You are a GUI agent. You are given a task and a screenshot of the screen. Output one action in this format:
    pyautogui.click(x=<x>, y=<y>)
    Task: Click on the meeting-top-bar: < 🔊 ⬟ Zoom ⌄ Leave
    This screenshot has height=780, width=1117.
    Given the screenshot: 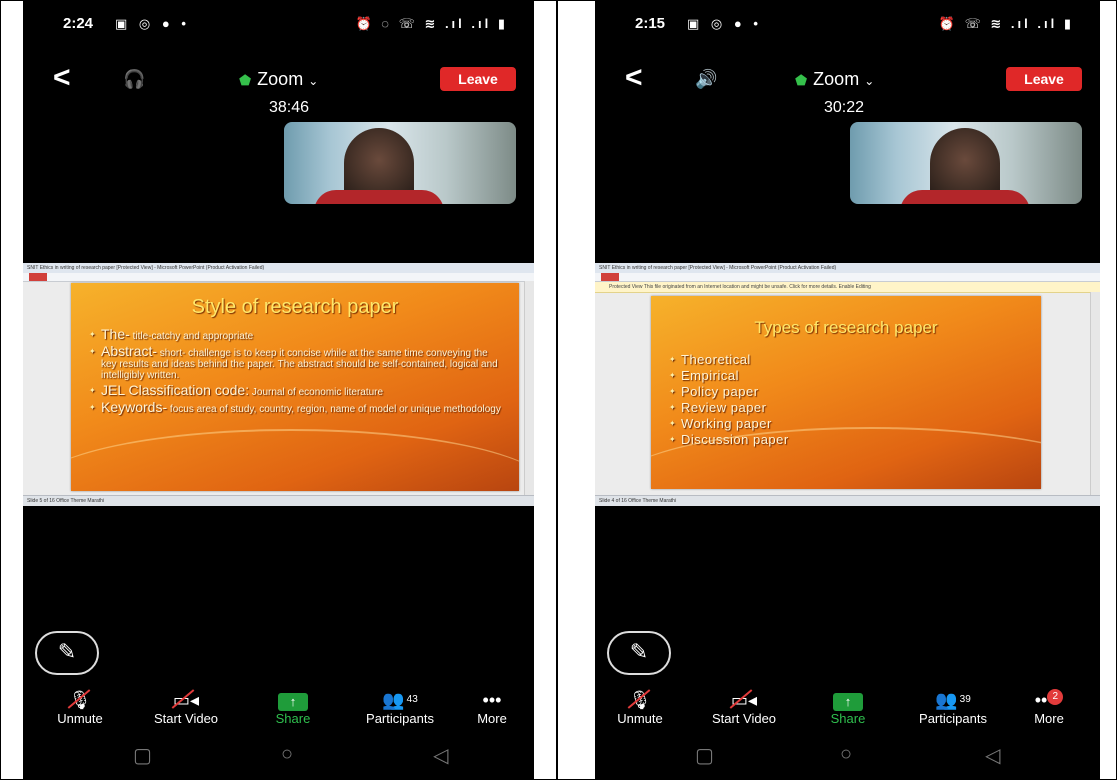 What is the action you would take?
    pyautogui.click(x=847, y=81)
    